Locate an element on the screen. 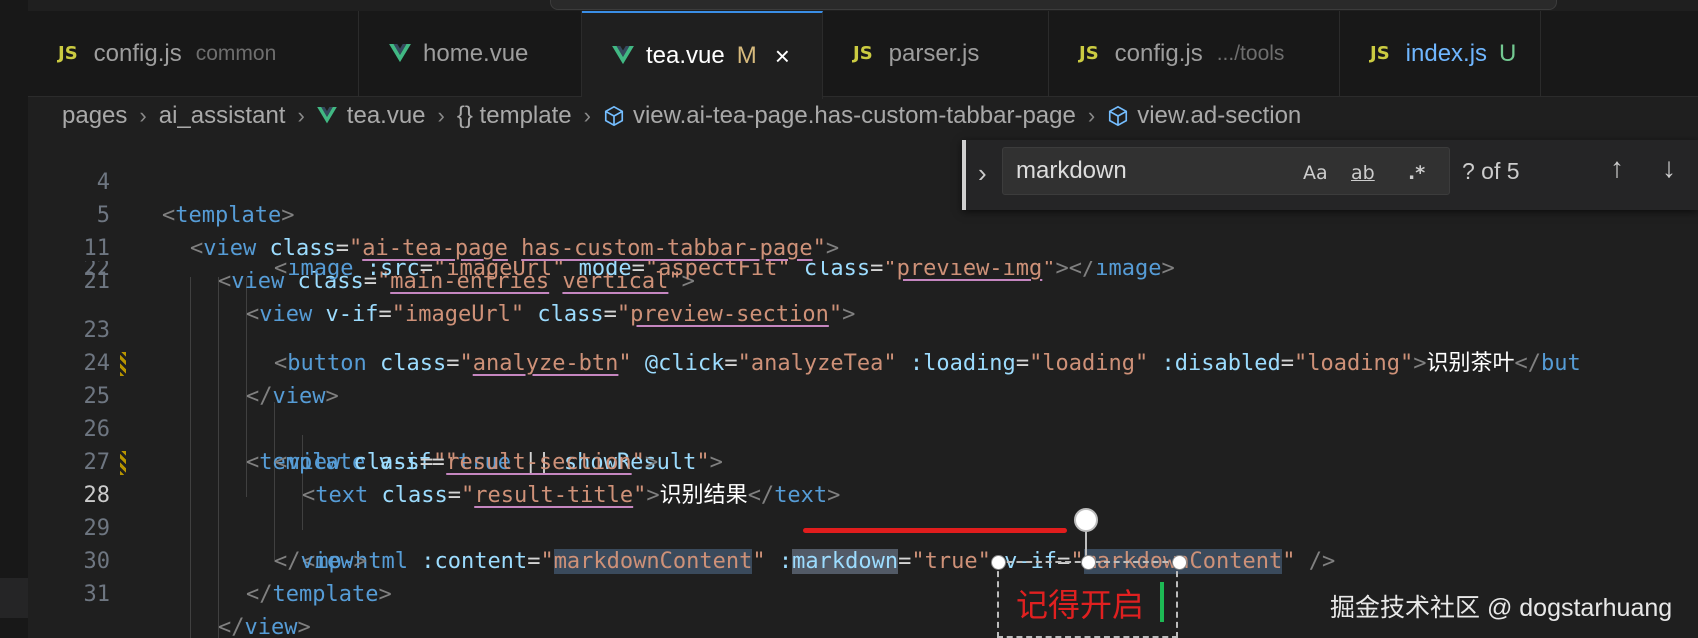 This screenshot has height=638, width=1698. breadcrumb-item: {} template is located at coordinates (514, 116).